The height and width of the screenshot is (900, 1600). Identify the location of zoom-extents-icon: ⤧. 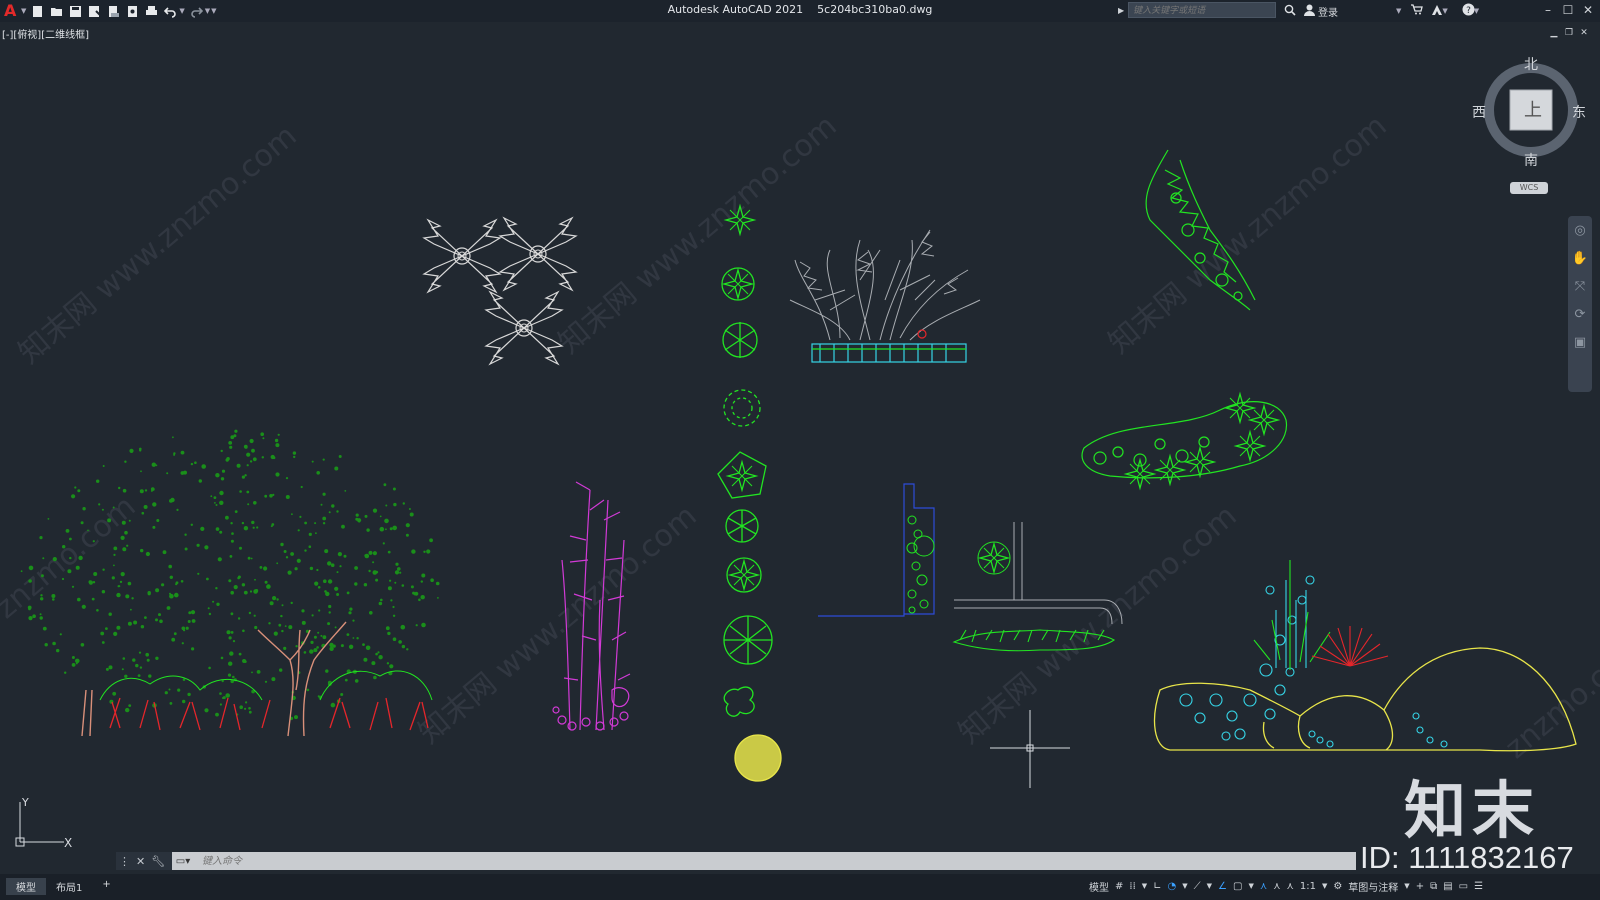
(1580, 286).